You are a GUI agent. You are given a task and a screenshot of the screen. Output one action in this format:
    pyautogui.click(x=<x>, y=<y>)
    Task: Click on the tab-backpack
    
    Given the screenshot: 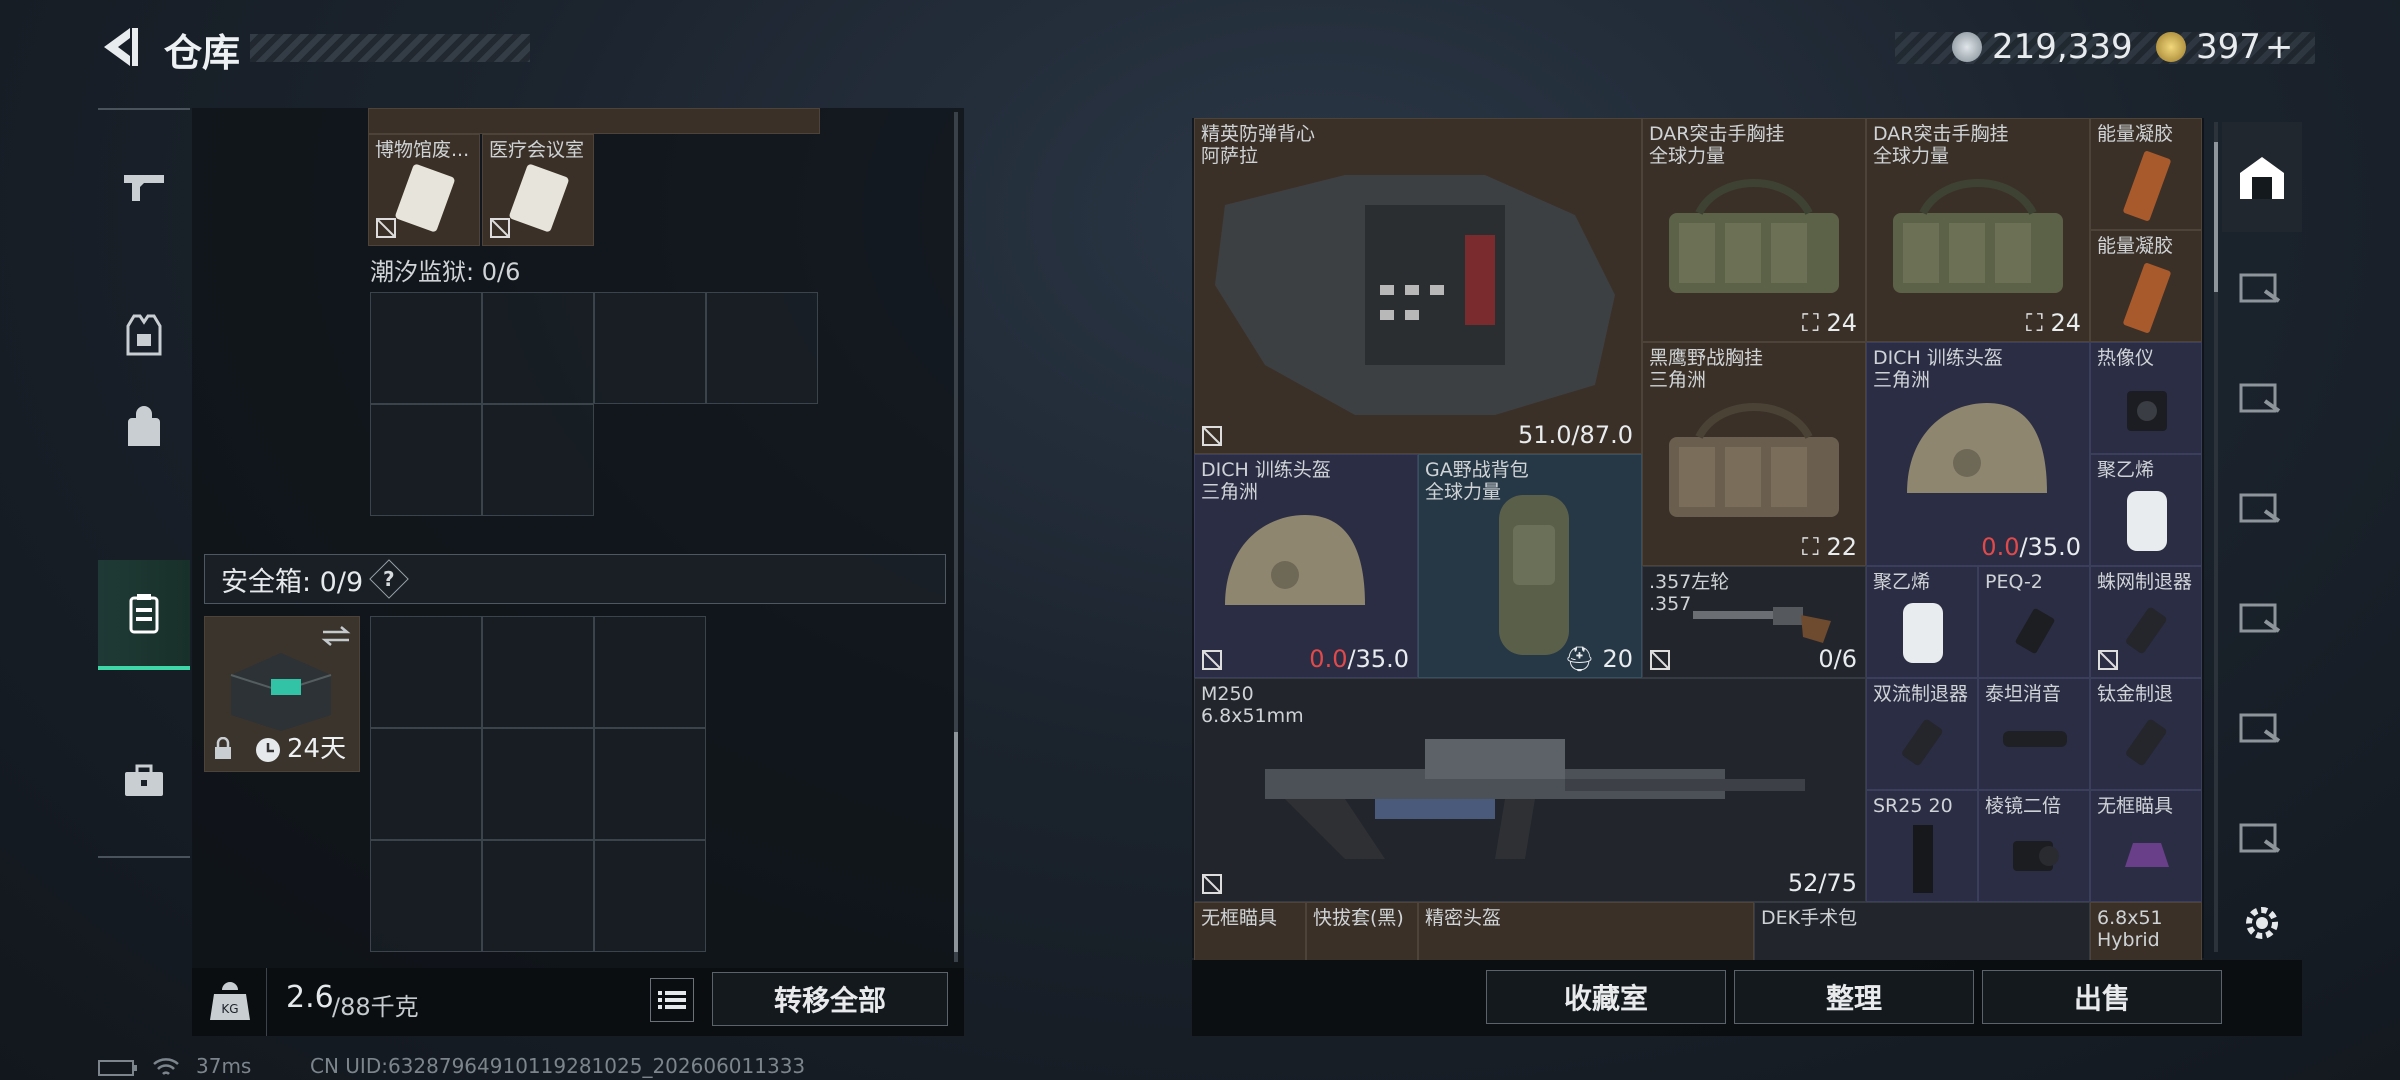 What is the action you would take?
    pyautogui.click(x=144, y=427)
    